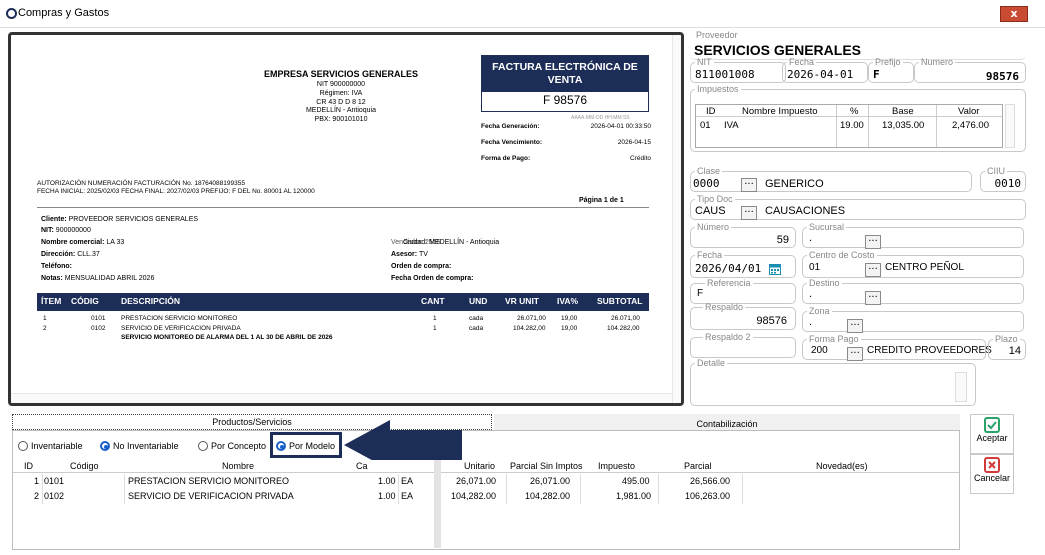 Image resolution: width=1045 pixels, height=555 pixels. Describe the element at coordinates (775, 269) in the screenshot. I see `calendar-icon` at that location.